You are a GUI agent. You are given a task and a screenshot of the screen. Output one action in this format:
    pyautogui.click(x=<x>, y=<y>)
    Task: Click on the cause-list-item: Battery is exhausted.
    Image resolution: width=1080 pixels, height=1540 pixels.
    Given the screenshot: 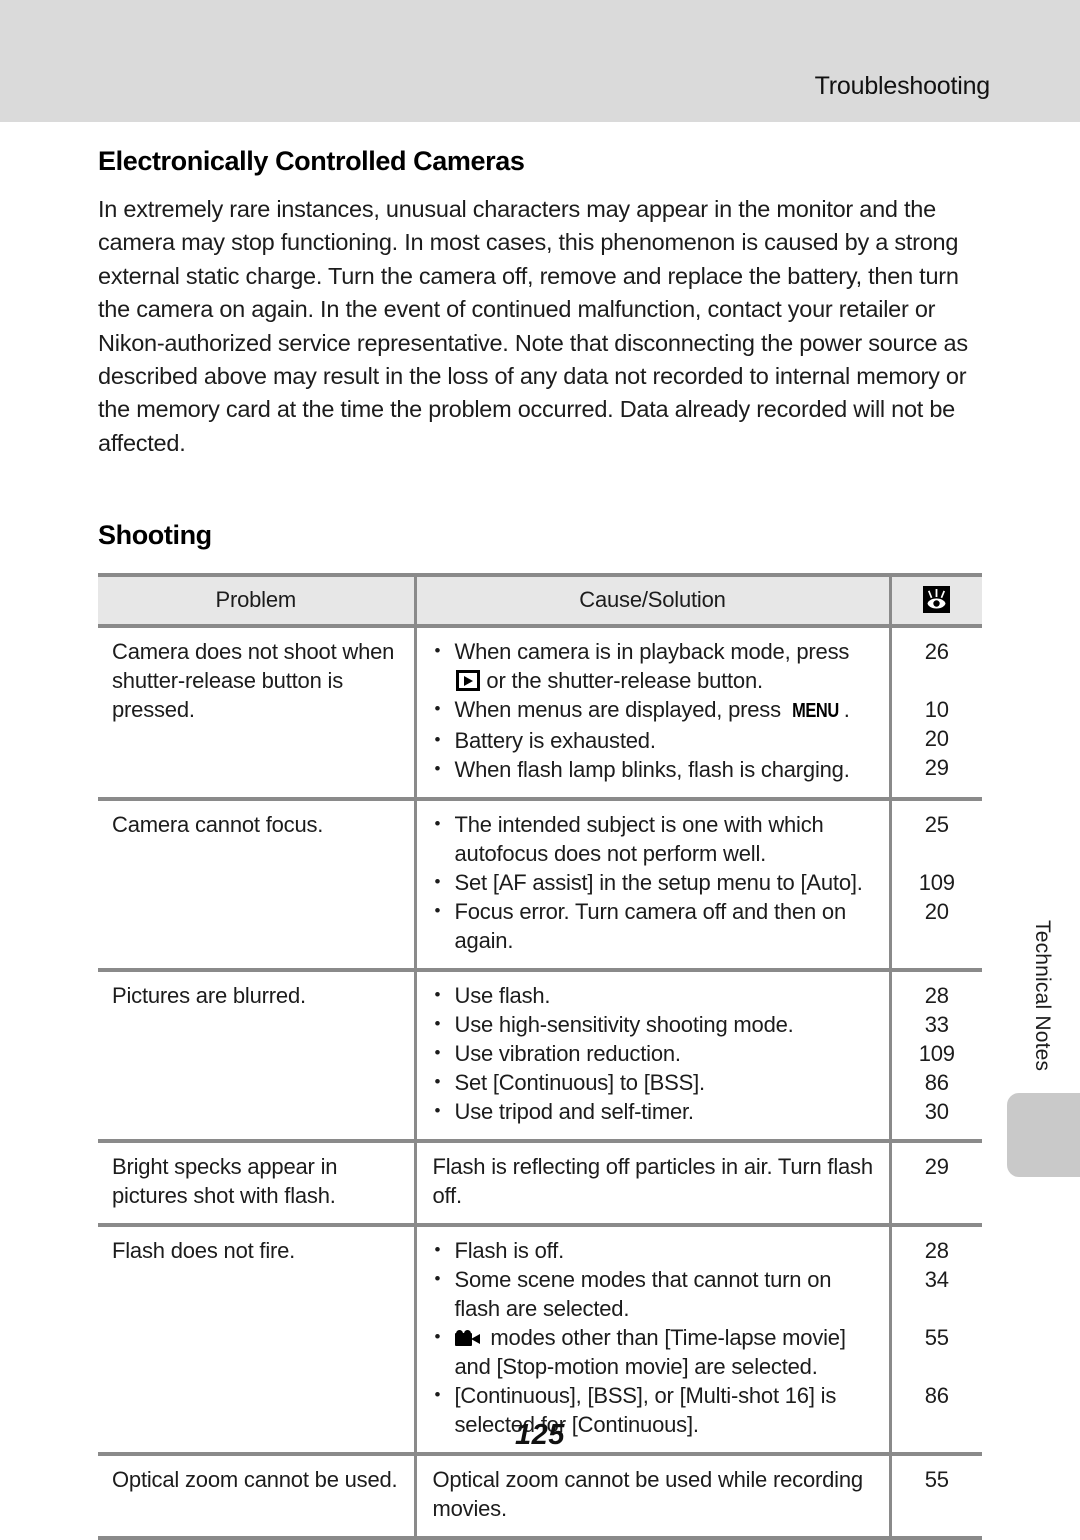 What is the action you would take?
    pyautogui.click(x=657, y=740)
    